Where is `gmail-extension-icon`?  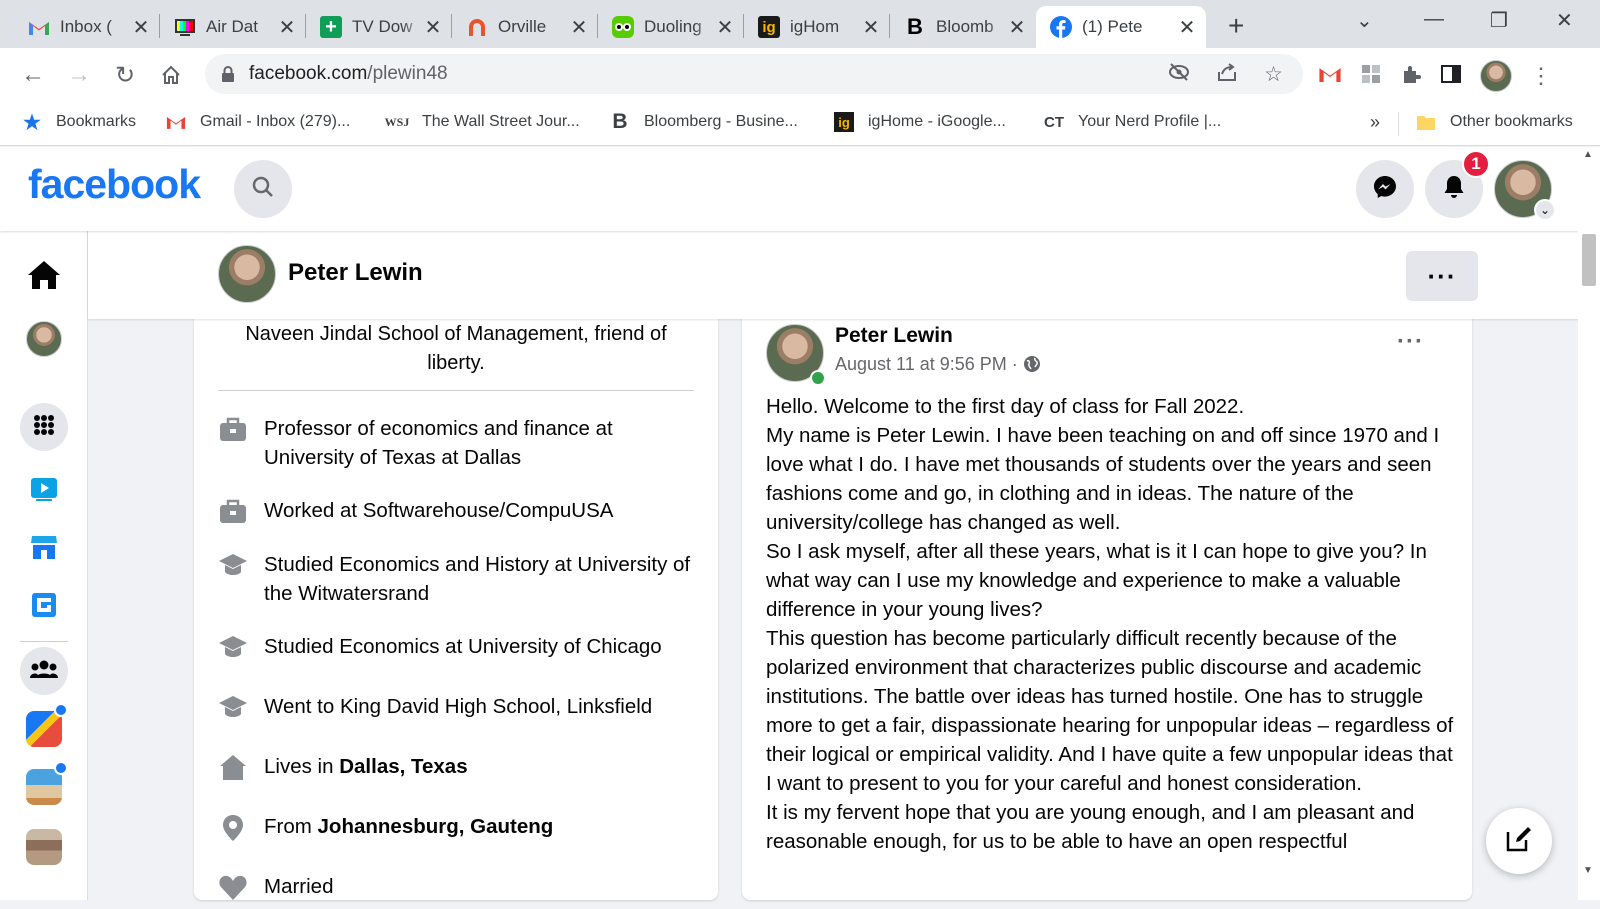
gmail-extension-icon is located at coordinates (1330, 76).